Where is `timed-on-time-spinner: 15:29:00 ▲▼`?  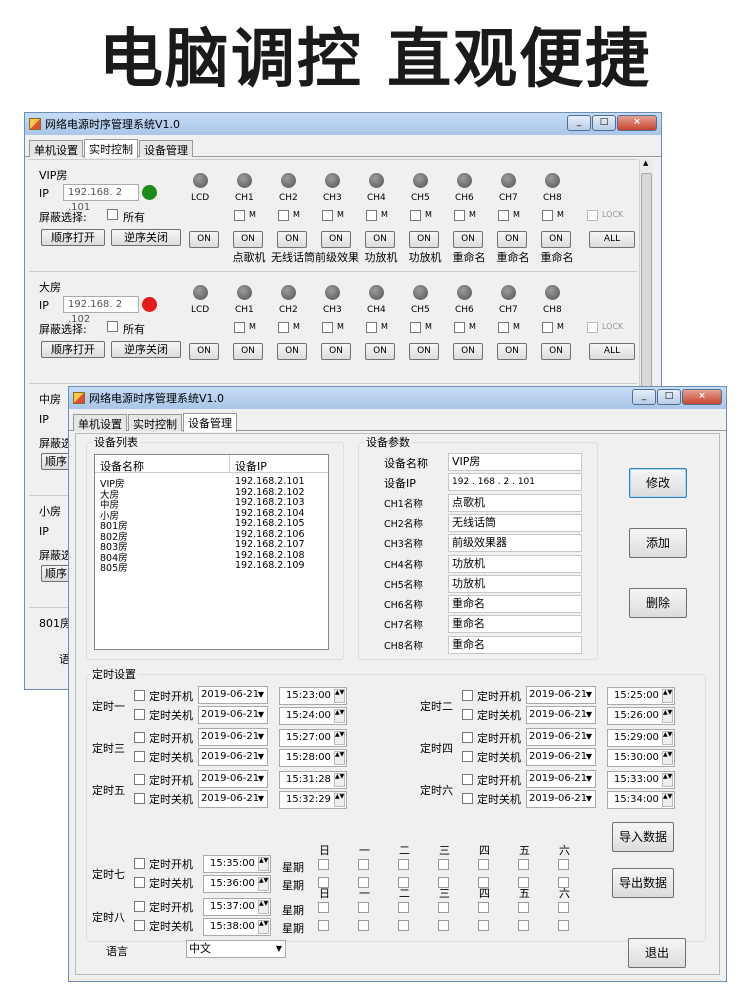 timed-on-time-spinner: 15:29:00 ▲▼ is located at coordinates (641, 738).